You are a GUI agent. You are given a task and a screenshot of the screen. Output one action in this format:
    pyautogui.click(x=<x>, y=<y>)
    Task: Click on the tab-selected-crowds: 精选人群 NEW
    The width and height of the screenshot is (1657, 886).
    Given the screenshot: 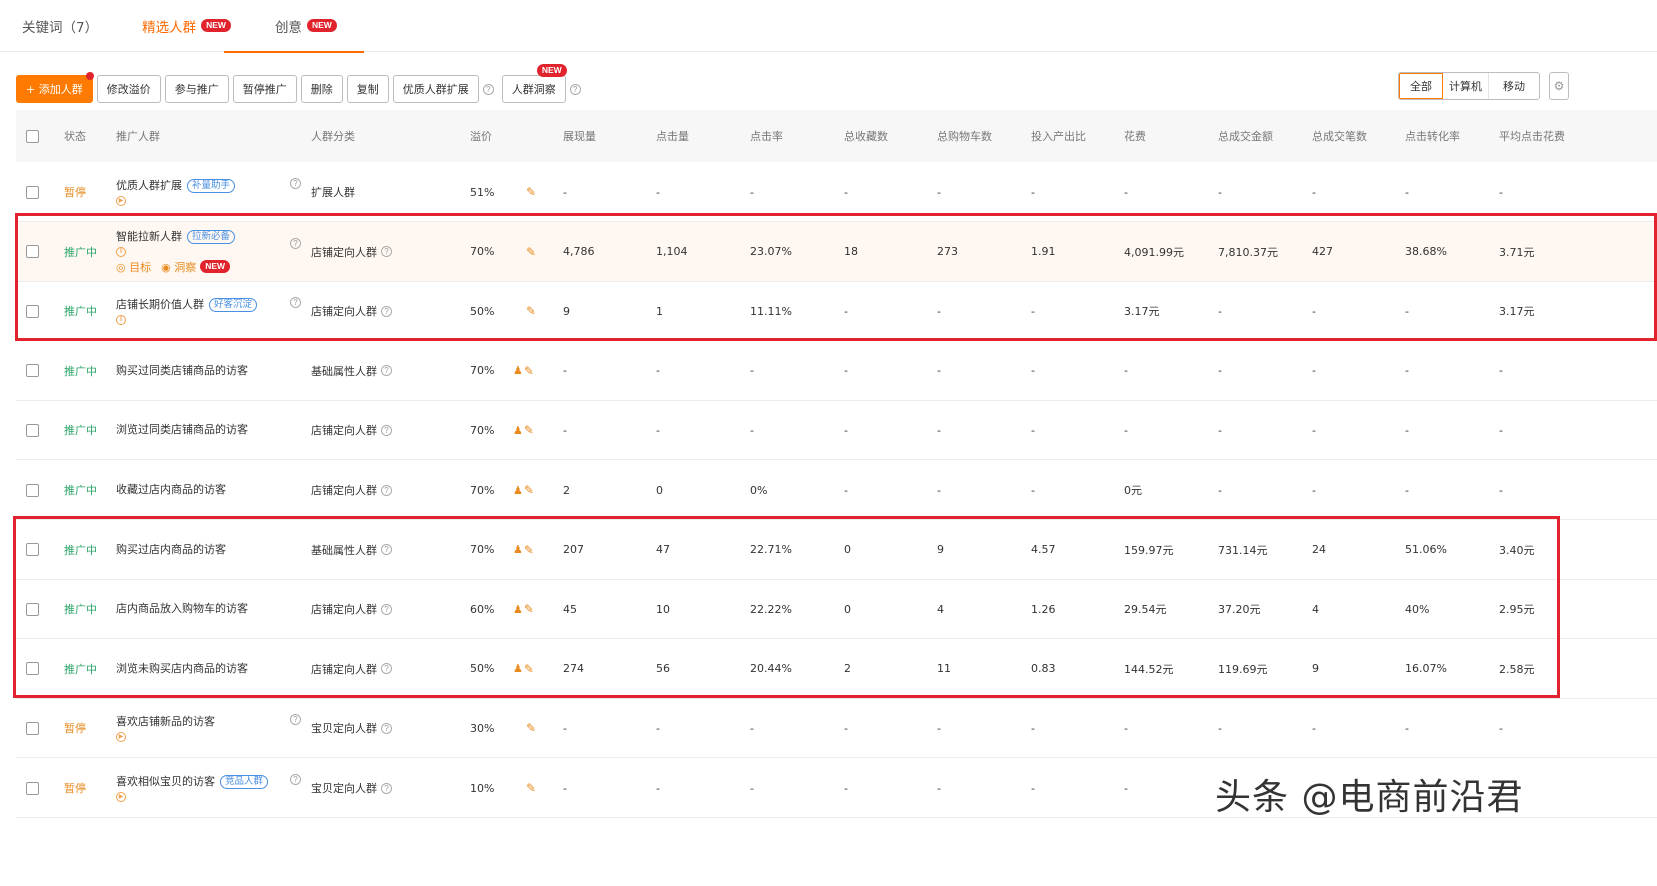 What is the action you would take?
    pyautogui.click(x=242, y=26)
    